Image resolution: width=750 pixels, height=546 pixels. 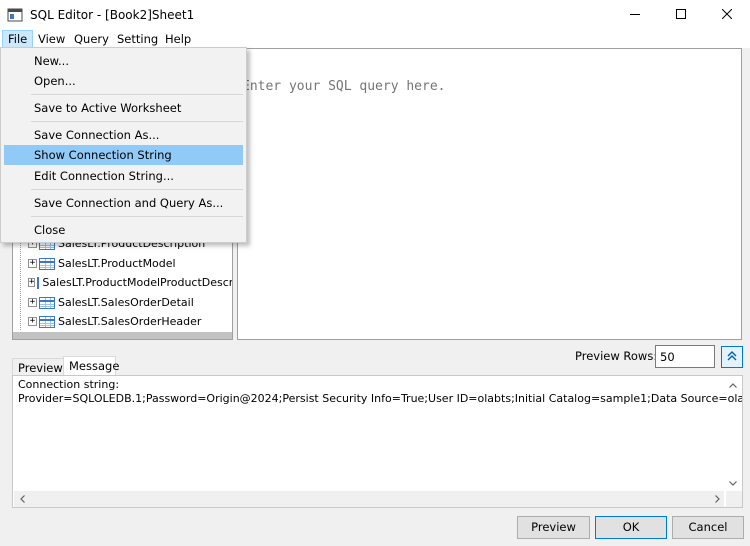 I want to click on tree-item-label: SalesLT.ProductModel, so click(x=117, y=263).